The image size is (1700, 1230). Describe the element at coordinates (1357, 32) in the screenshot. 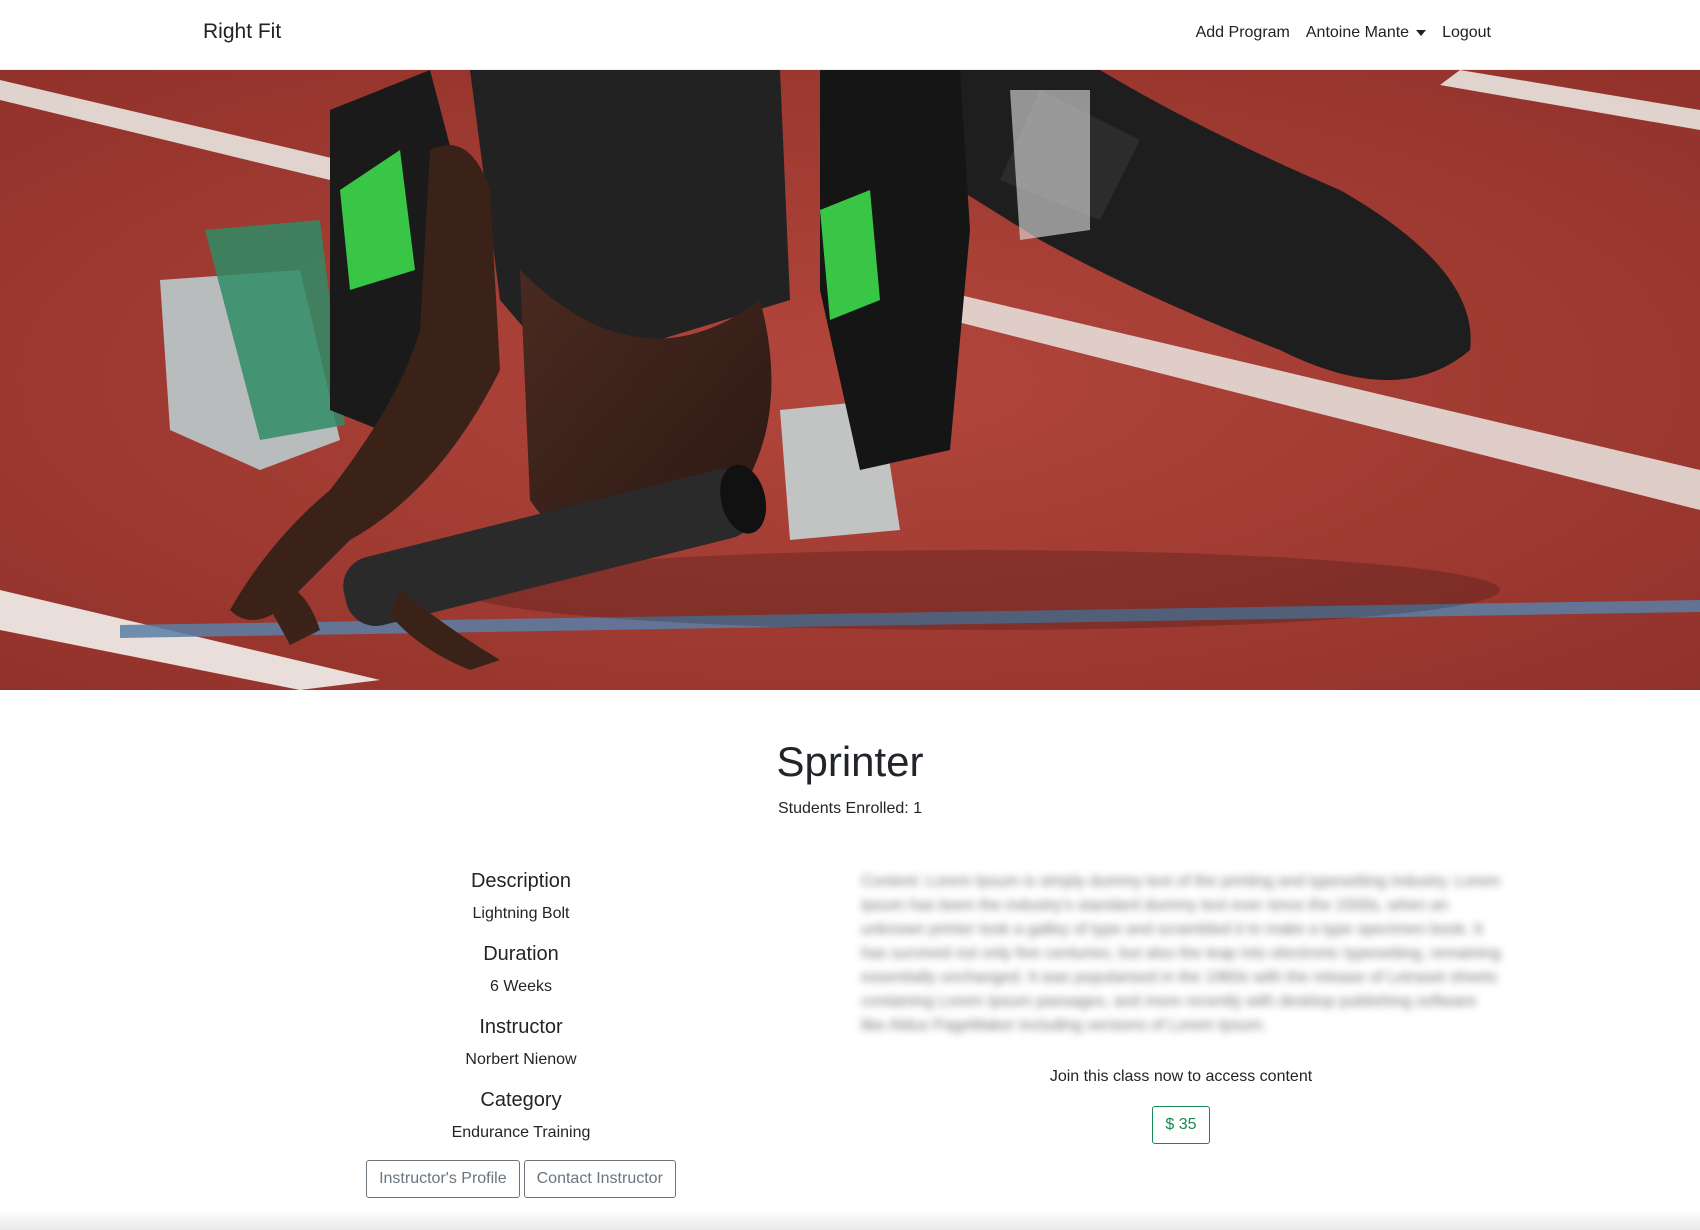

I see `user-name-label: Antoine Mante` at that location.